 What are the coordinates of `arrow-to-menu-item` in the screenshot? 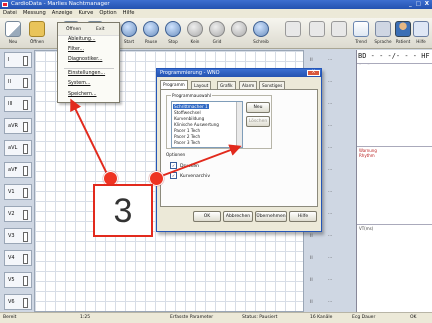 It's located at (90, 138).